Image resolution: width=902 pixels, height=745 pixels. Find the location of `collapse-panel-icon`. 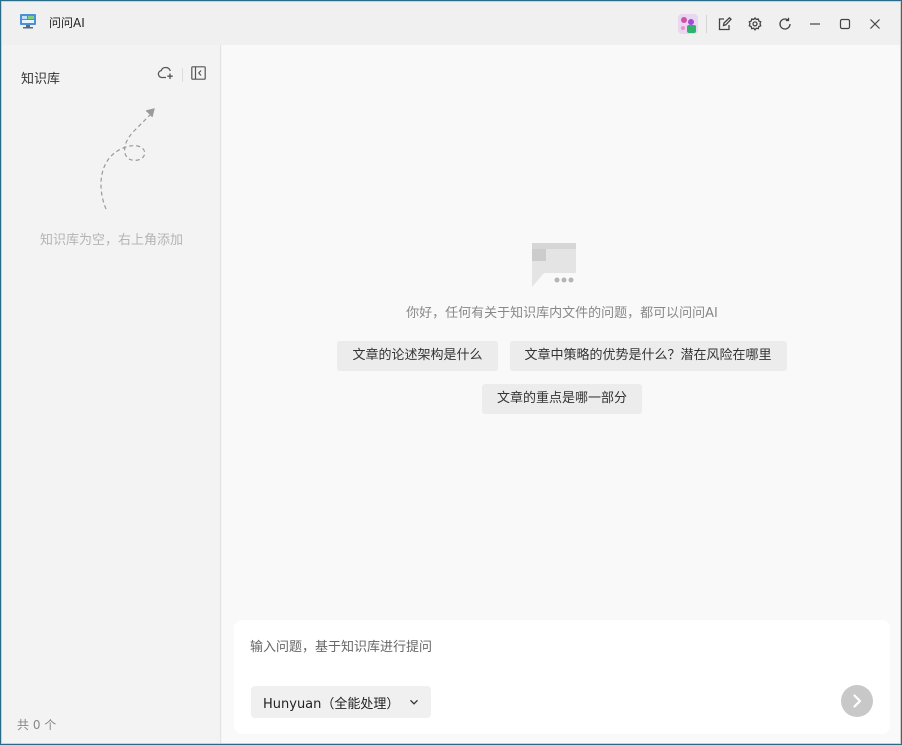

collapse-panel-icon is located at coordinates (198, 73).